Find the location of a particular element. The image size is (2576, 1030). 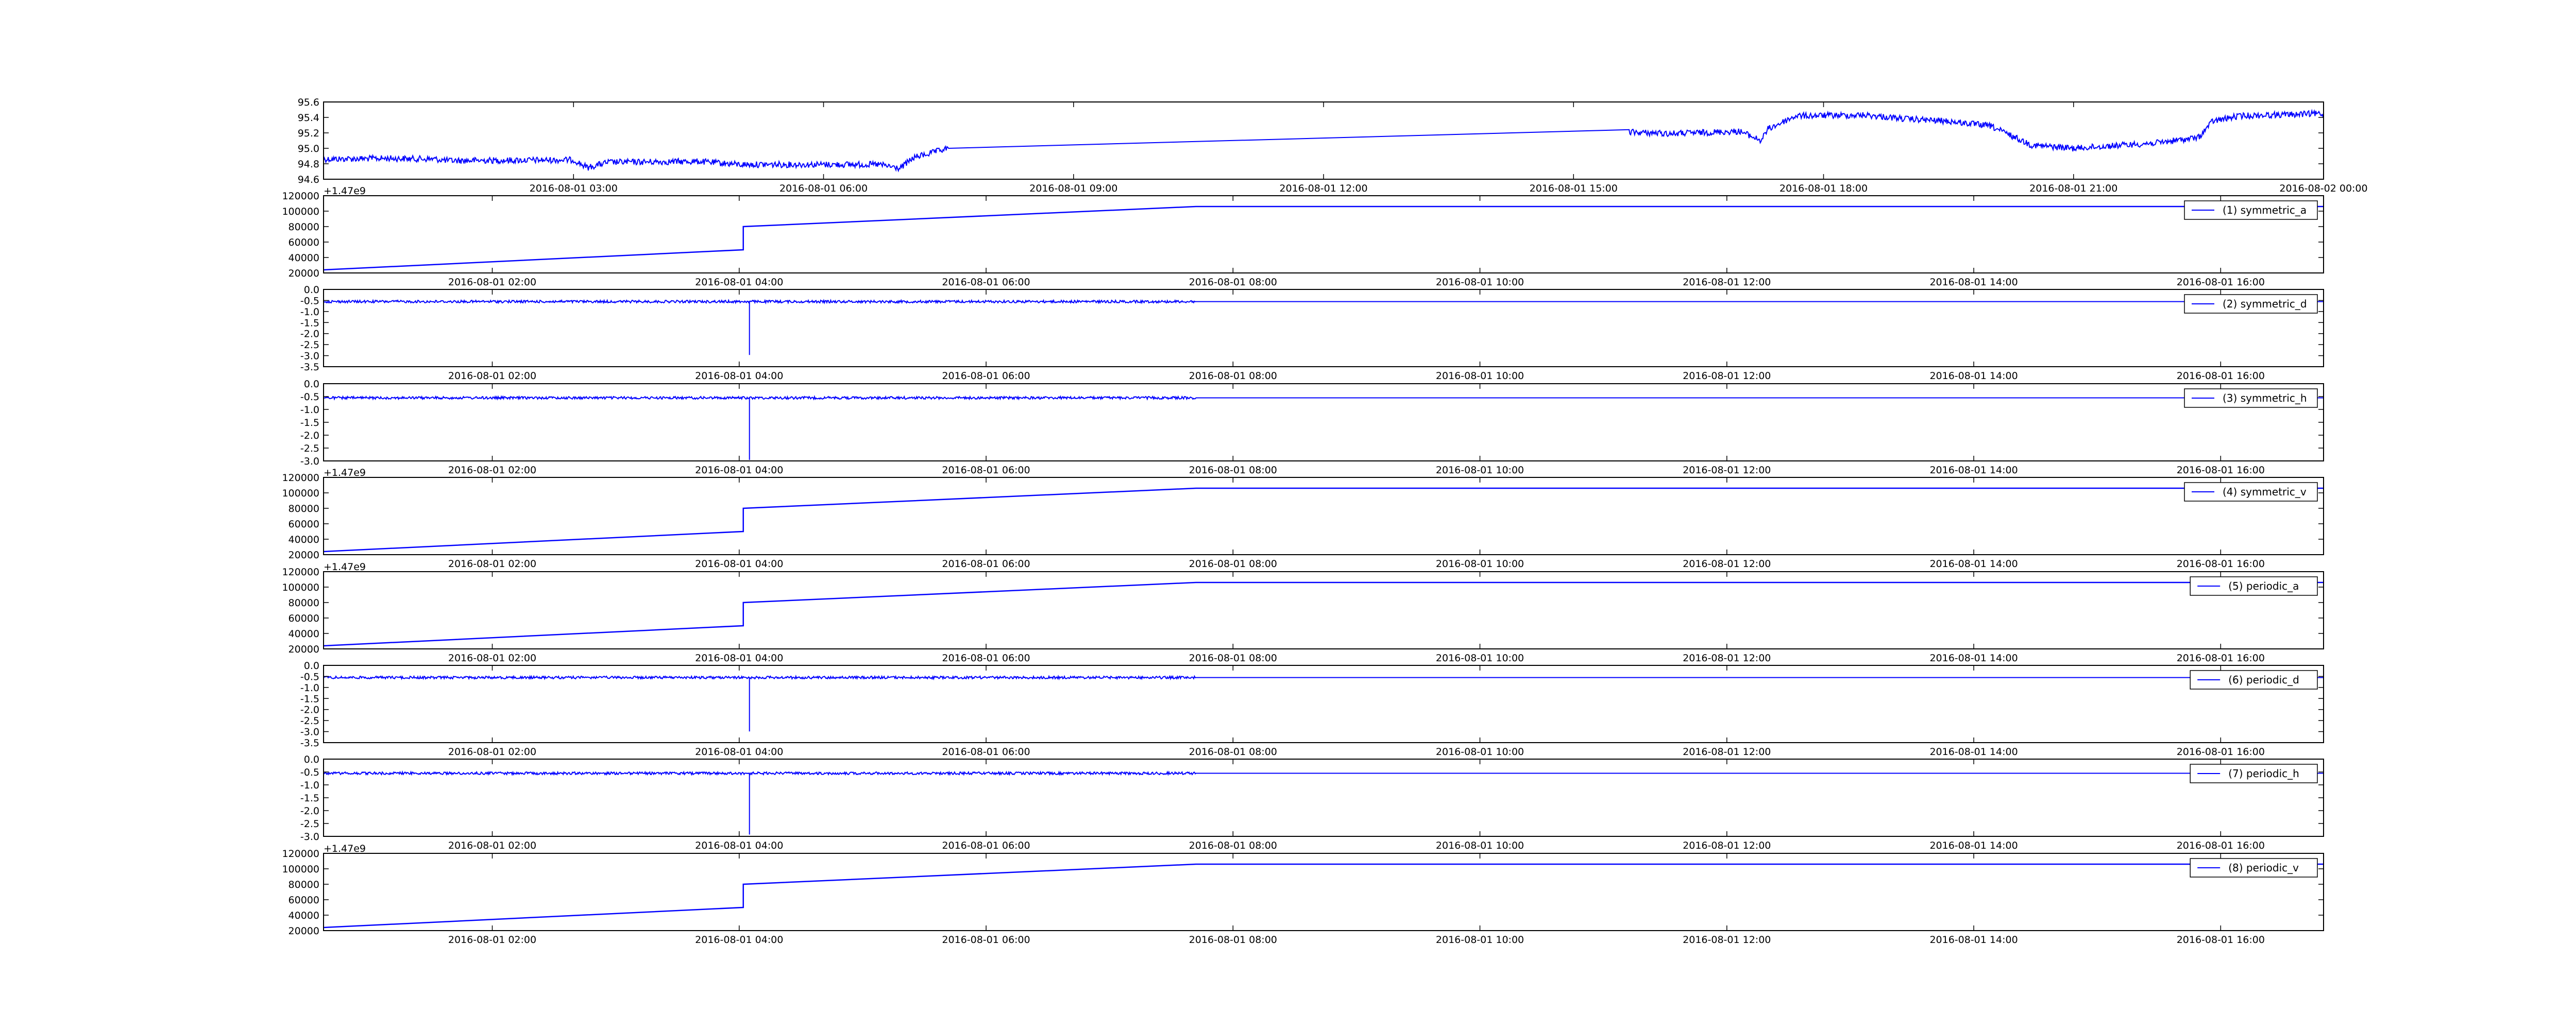

legend: (2) symmetric_d is located at coordinates (2251, 304).